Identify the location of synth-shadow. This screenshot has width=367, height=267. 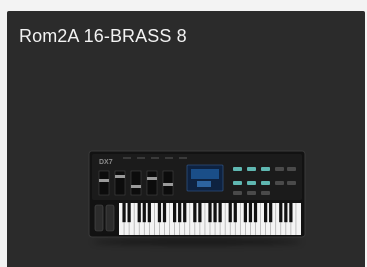
(197, 242).